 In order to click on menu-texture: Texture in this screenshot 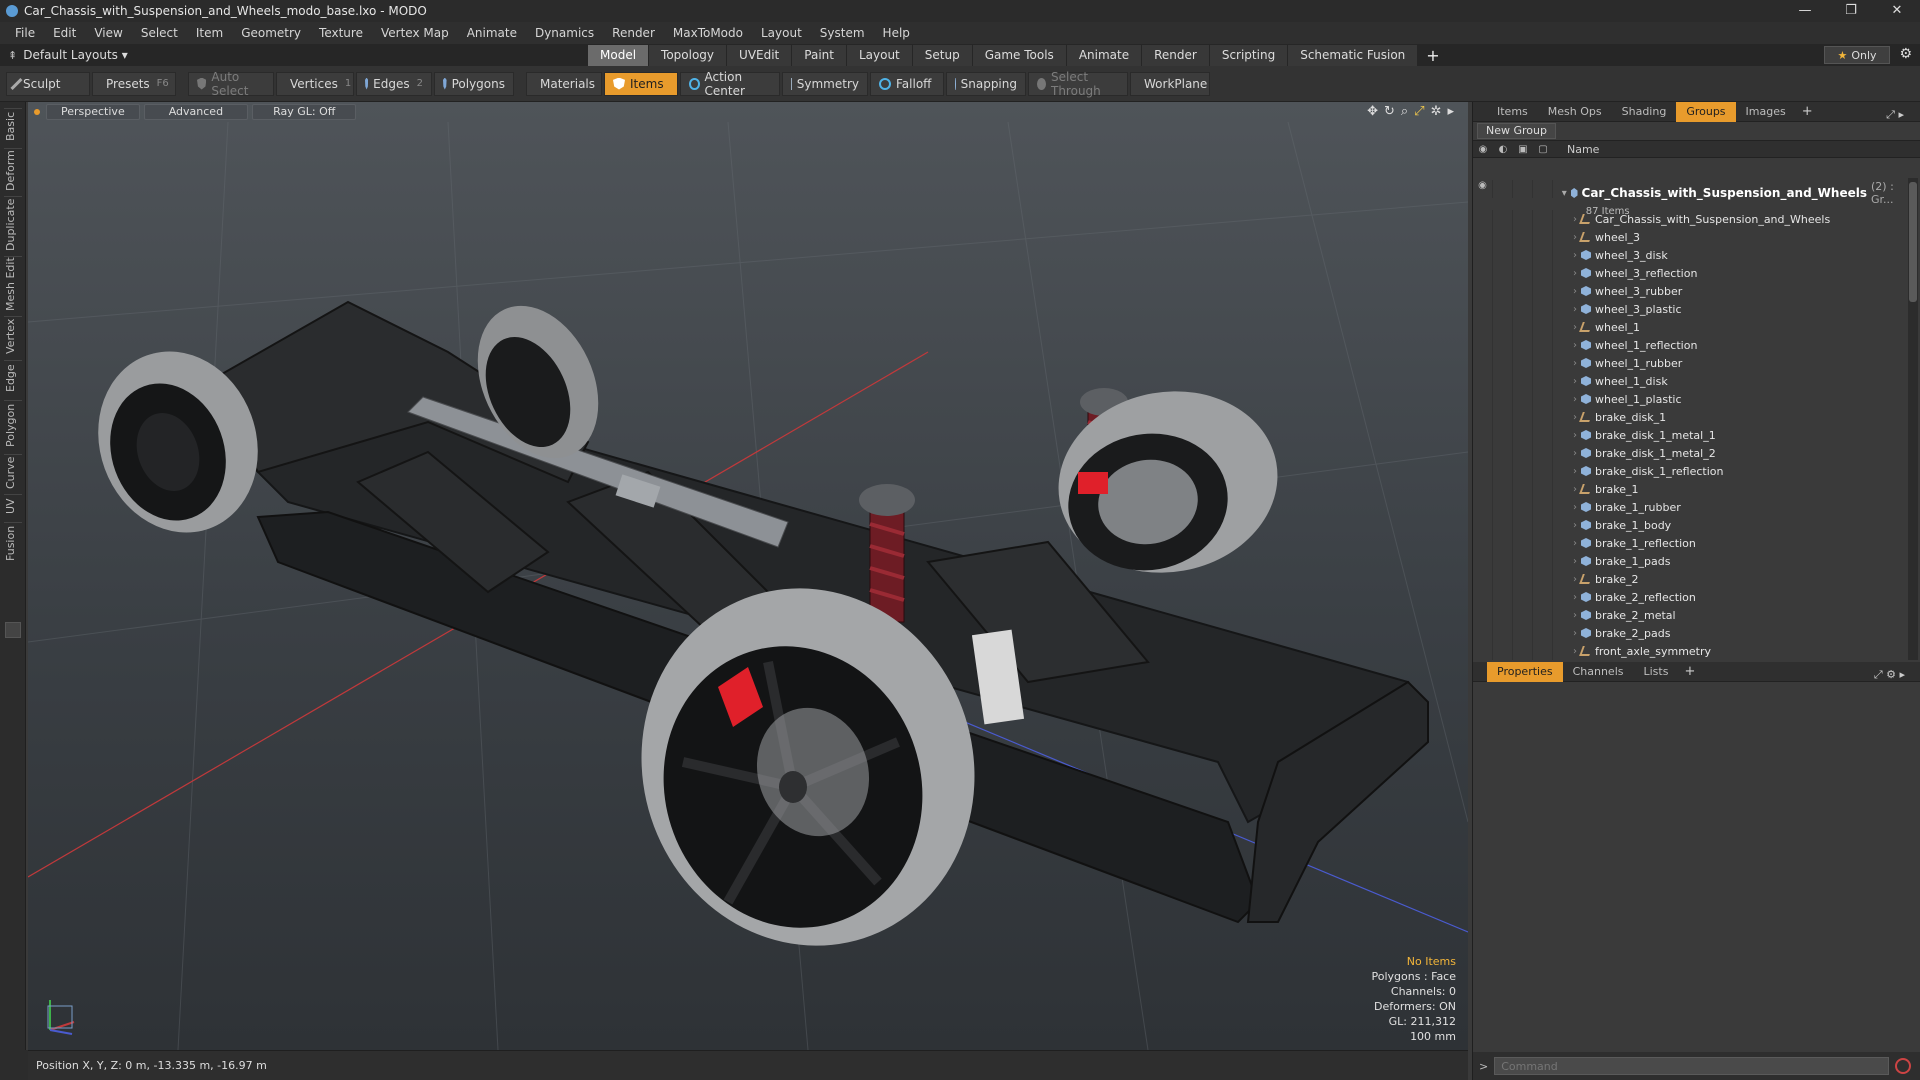, I will do `click(341, 33)`.